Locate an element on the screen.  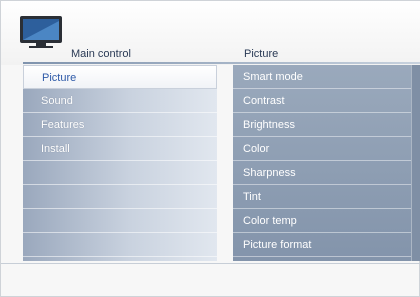
submenu-item-sharpness: Sharpness is located at coordinates (322, 173).